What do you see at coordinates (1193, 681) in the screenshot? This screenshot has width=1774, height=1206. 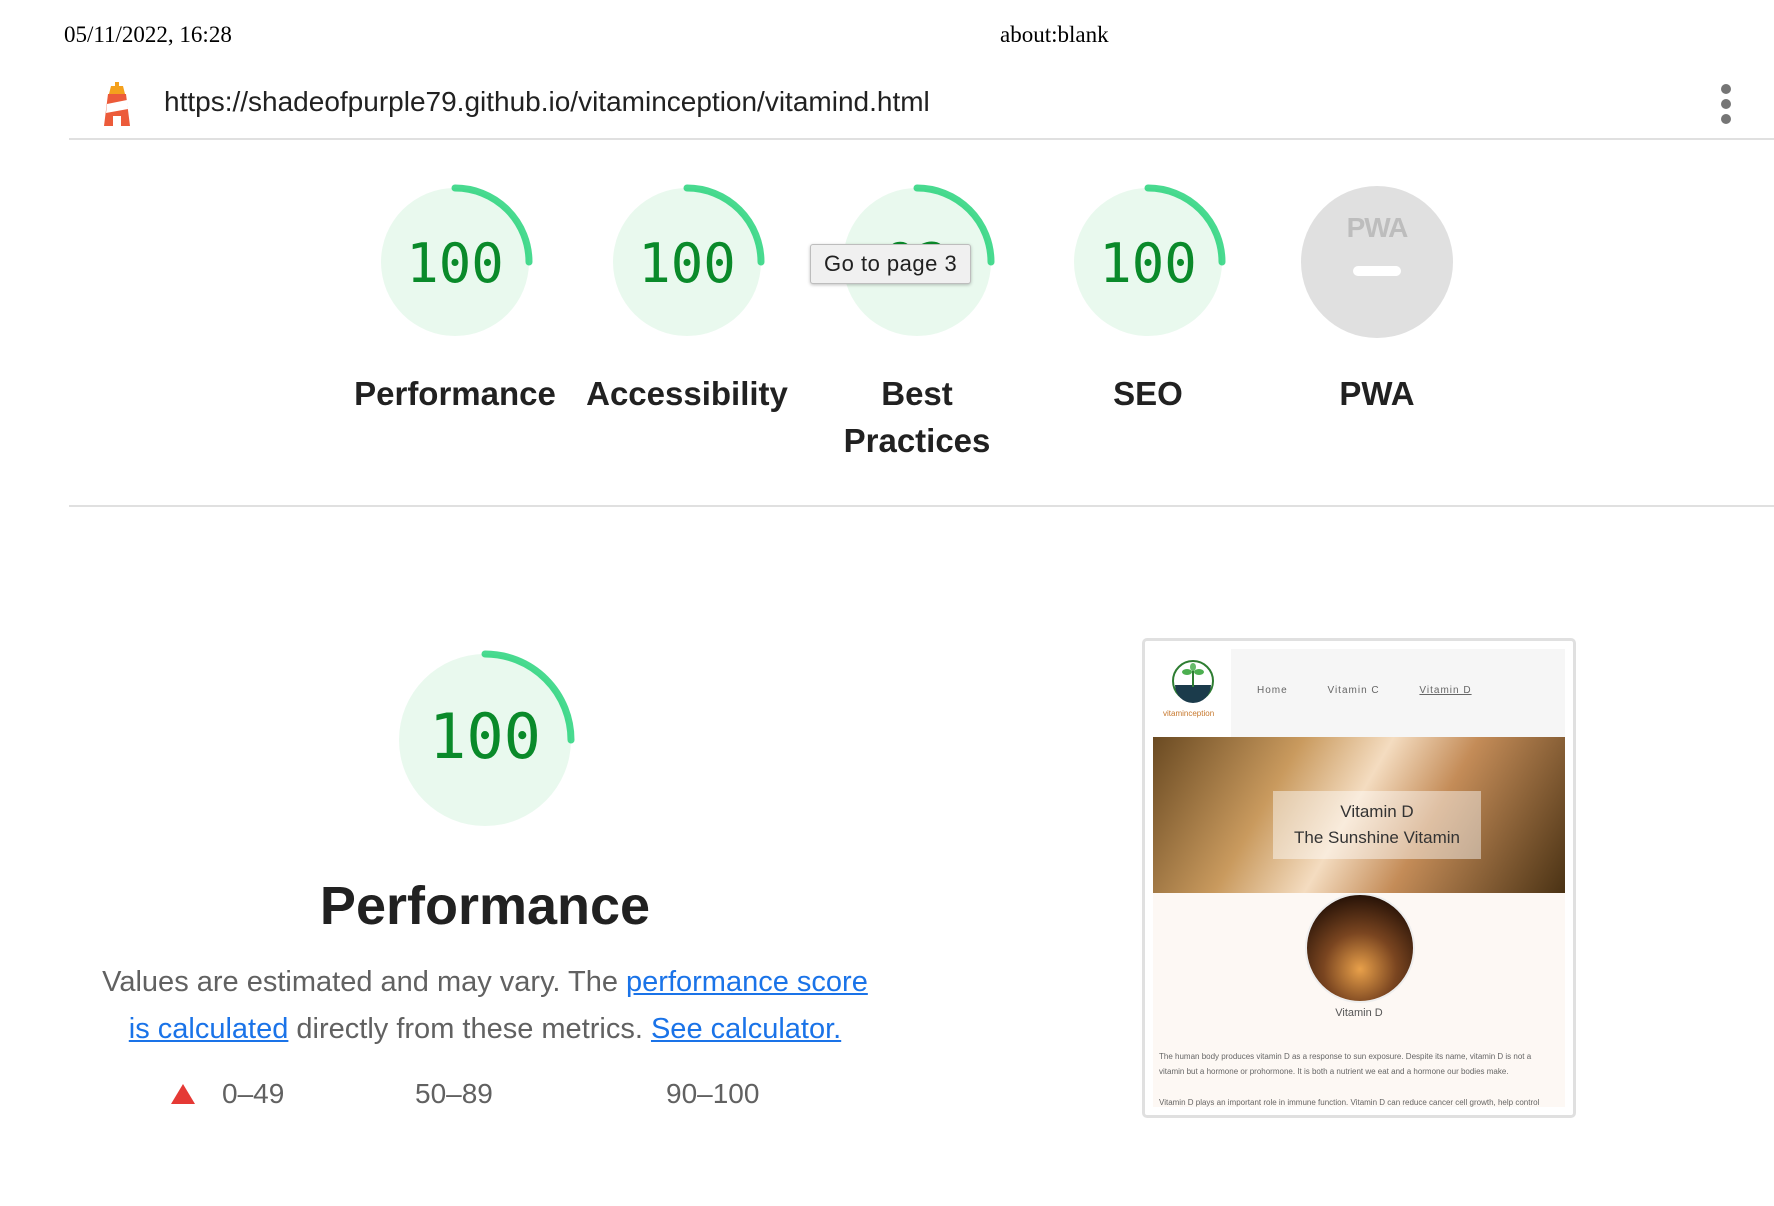 I see `vitaminception-logo-icon` at bounding box center [1193, 681].